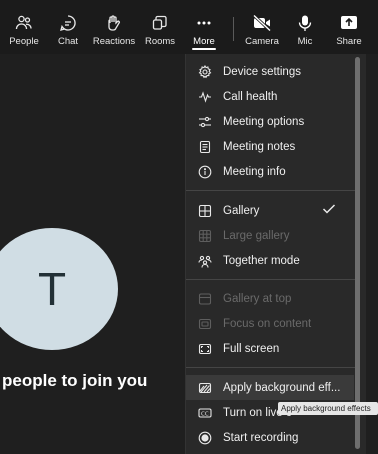  Describe the element at coordinates (329, 211) in the screenshot. I see `checkmark-icon` at that location.